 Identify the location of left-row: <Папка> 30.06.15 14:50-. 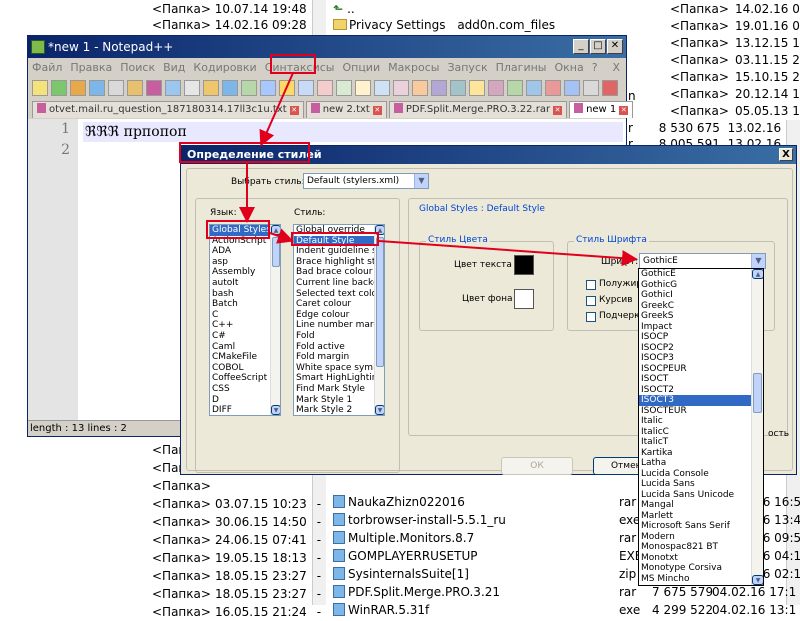
(236, 522).